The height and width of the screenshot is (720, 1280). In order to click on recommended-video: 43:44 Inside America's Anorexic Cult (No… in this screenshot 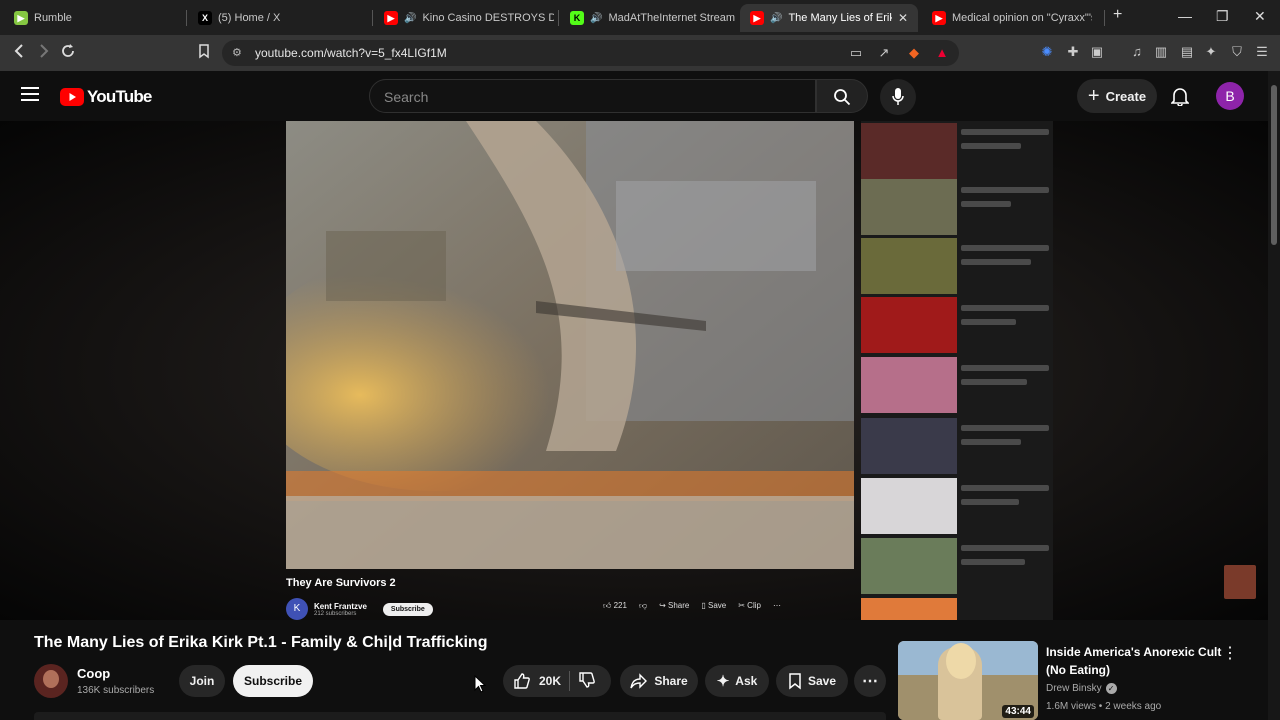, I will do `click(1083, 680)`.